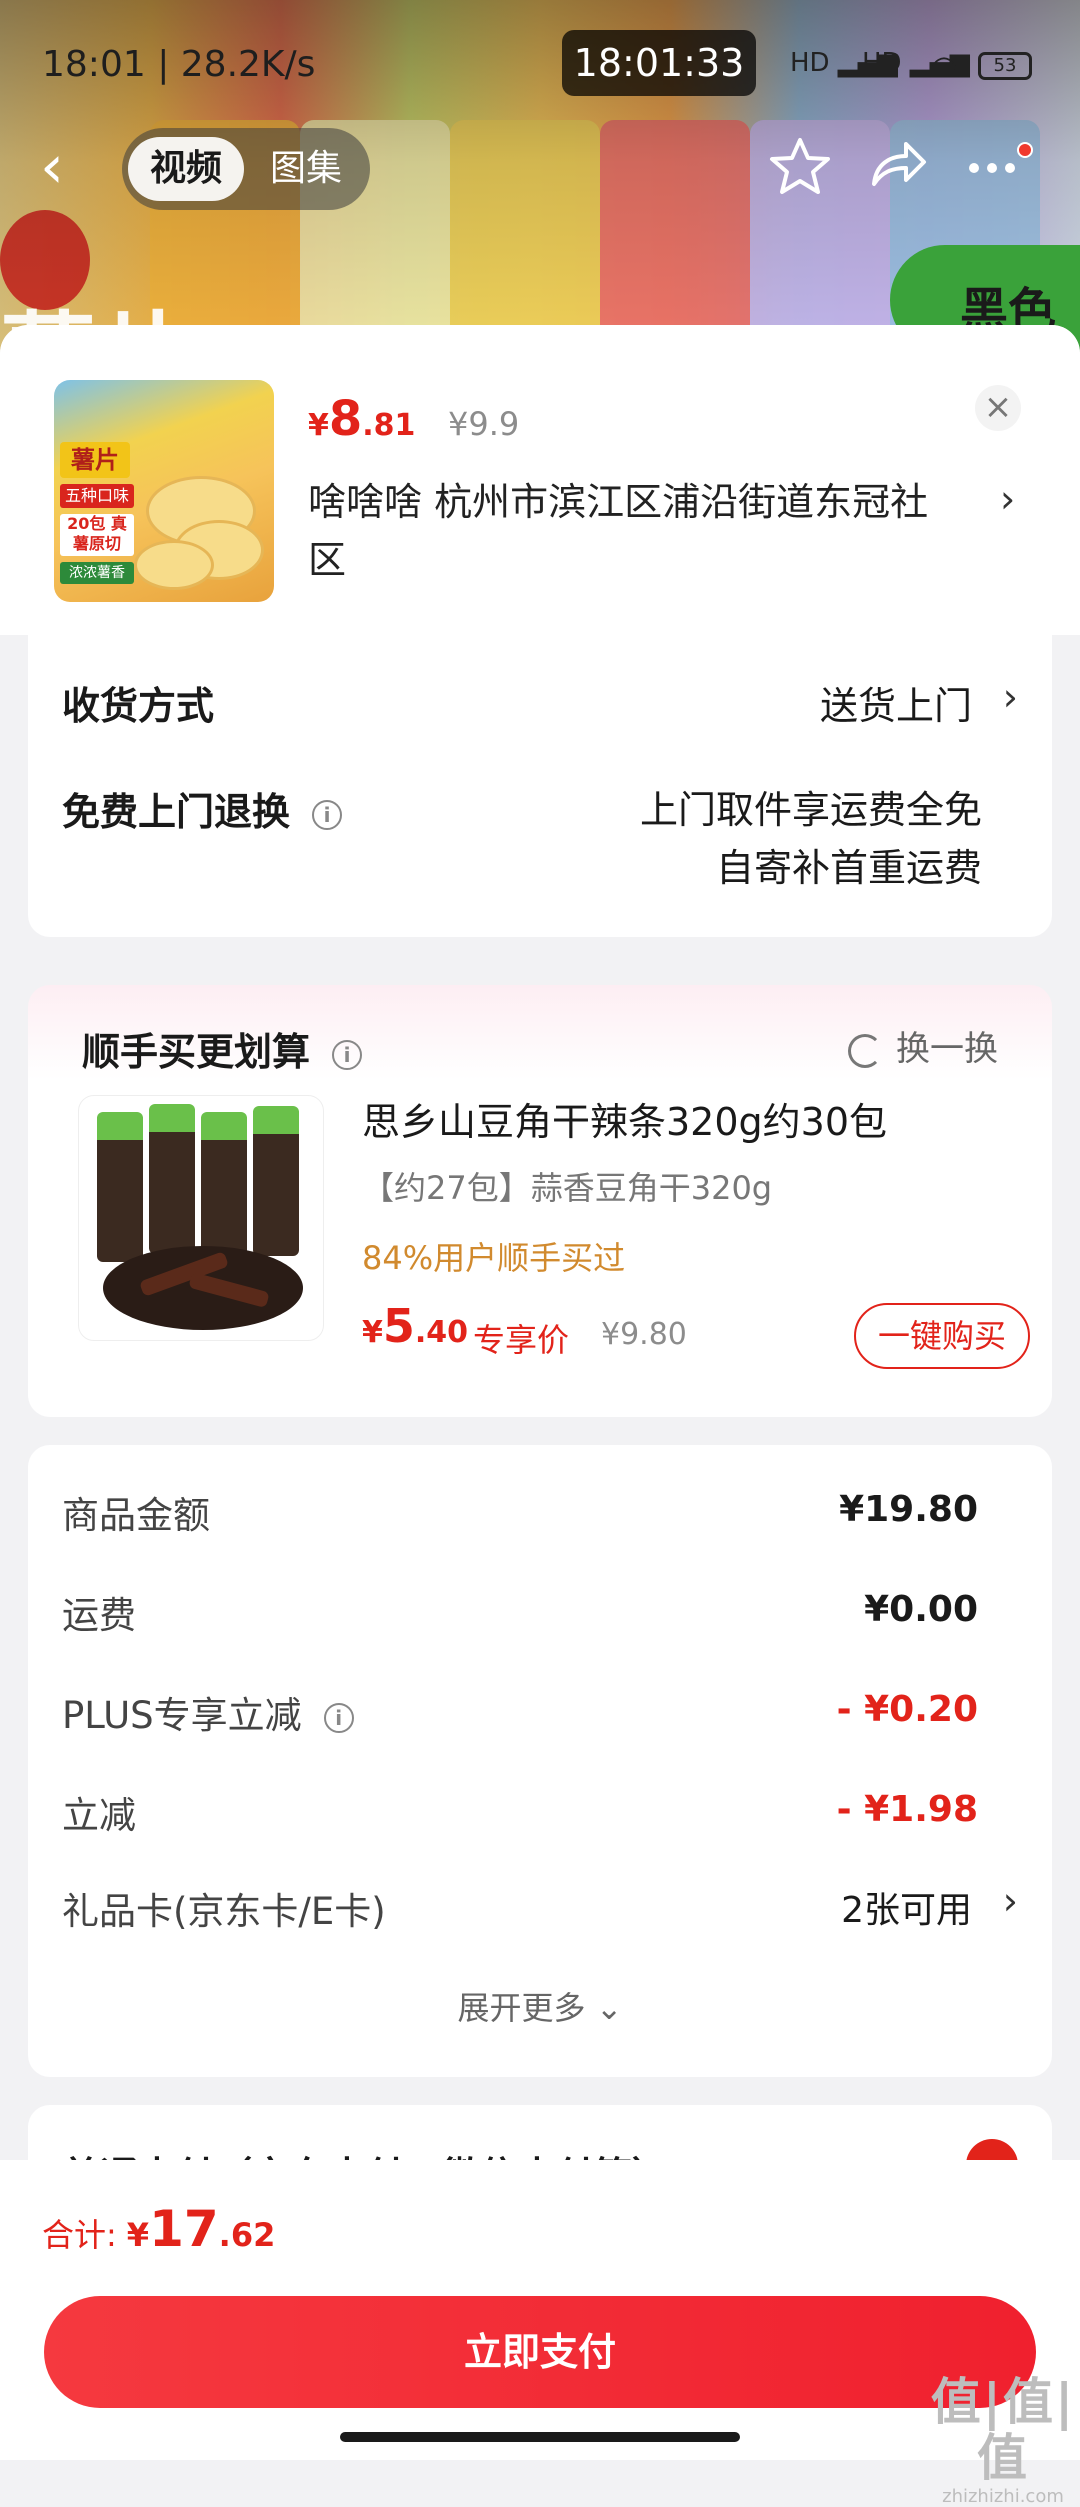 Image resolution: width=1080 pixels, height=2507 pixels. I want to click on notification-dot, so click(1025, 150).